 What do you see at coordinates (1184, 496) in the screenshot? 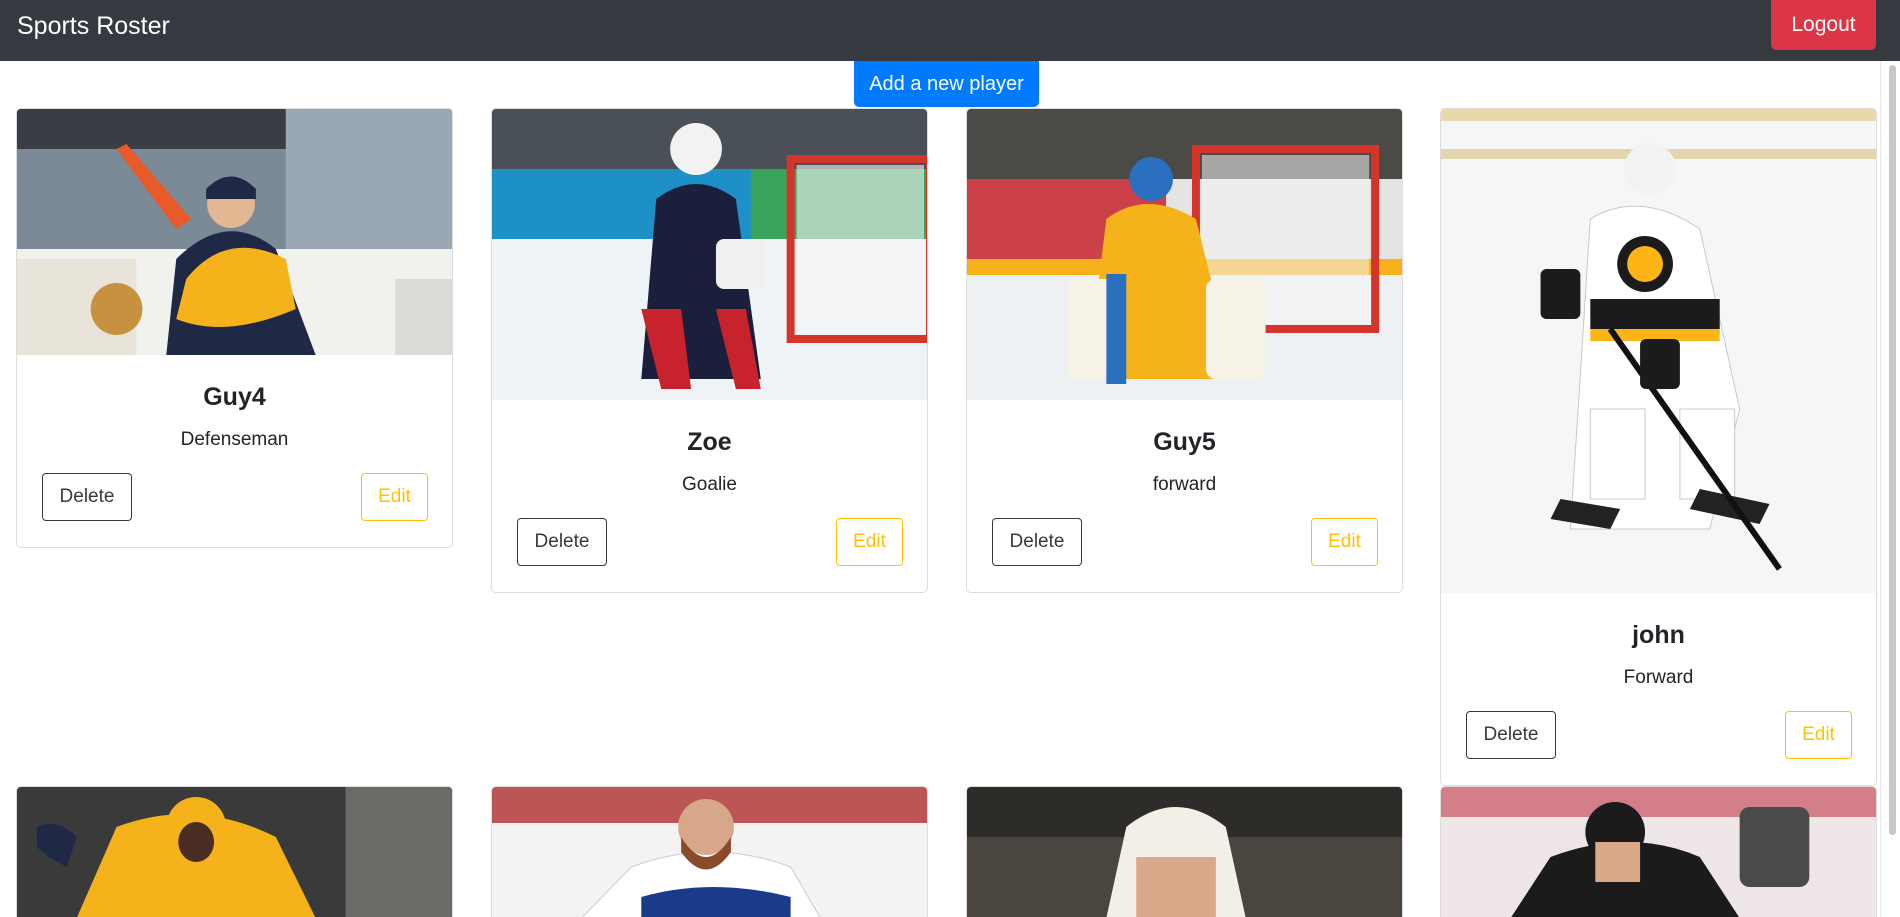
I see `card-body: Guy5 forward Delete Edit` at bounding box center [1184, 496].